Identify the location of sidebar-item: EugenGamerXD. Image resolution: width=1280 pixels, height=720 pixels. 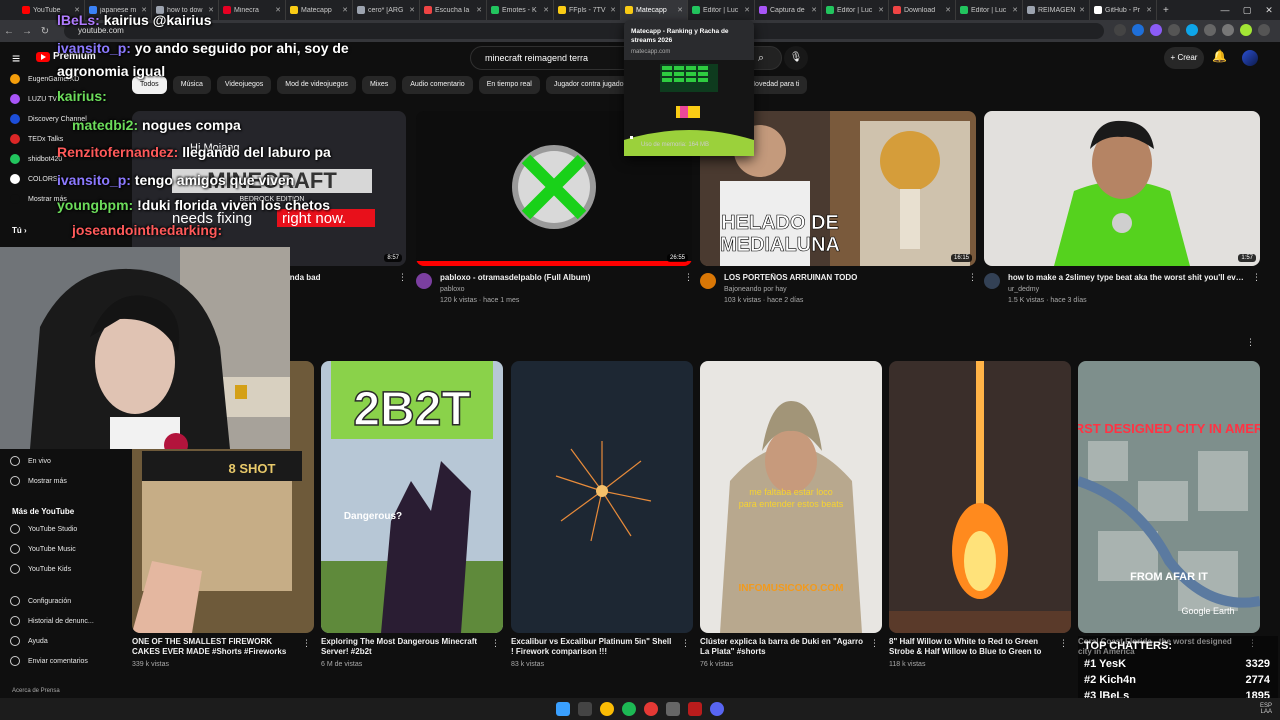
(44, 79).